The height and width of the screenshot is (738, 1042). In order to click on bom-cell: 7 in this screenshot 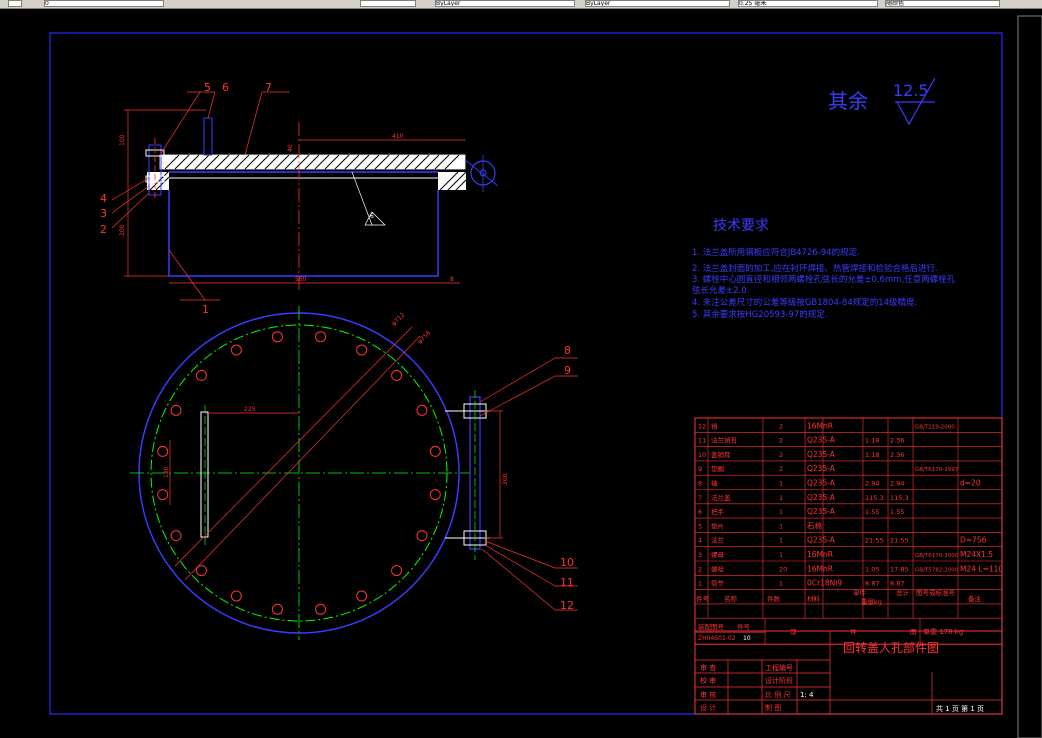, I will do `click(700, 498)`.